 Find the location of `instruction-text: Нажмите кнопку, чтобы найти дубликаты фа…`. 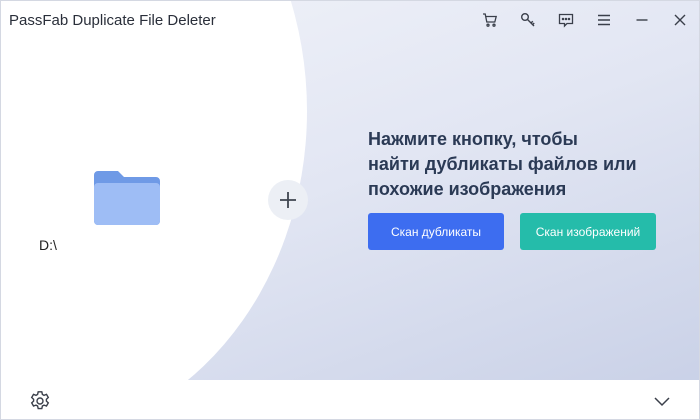

instruction-text: Нажмите кнопку, чтобы найти дубликаты фа… is located at coordinates (528, 164).